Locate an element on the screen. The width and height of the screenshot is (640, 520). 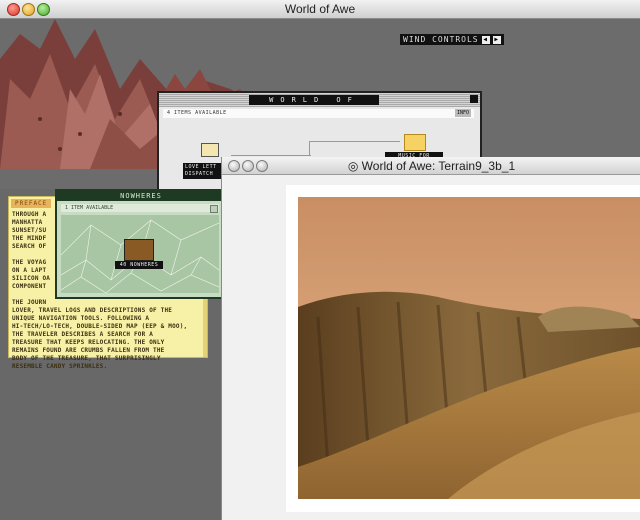
woa-header: WORLD OF AWE is located at coordinates (319, 103).